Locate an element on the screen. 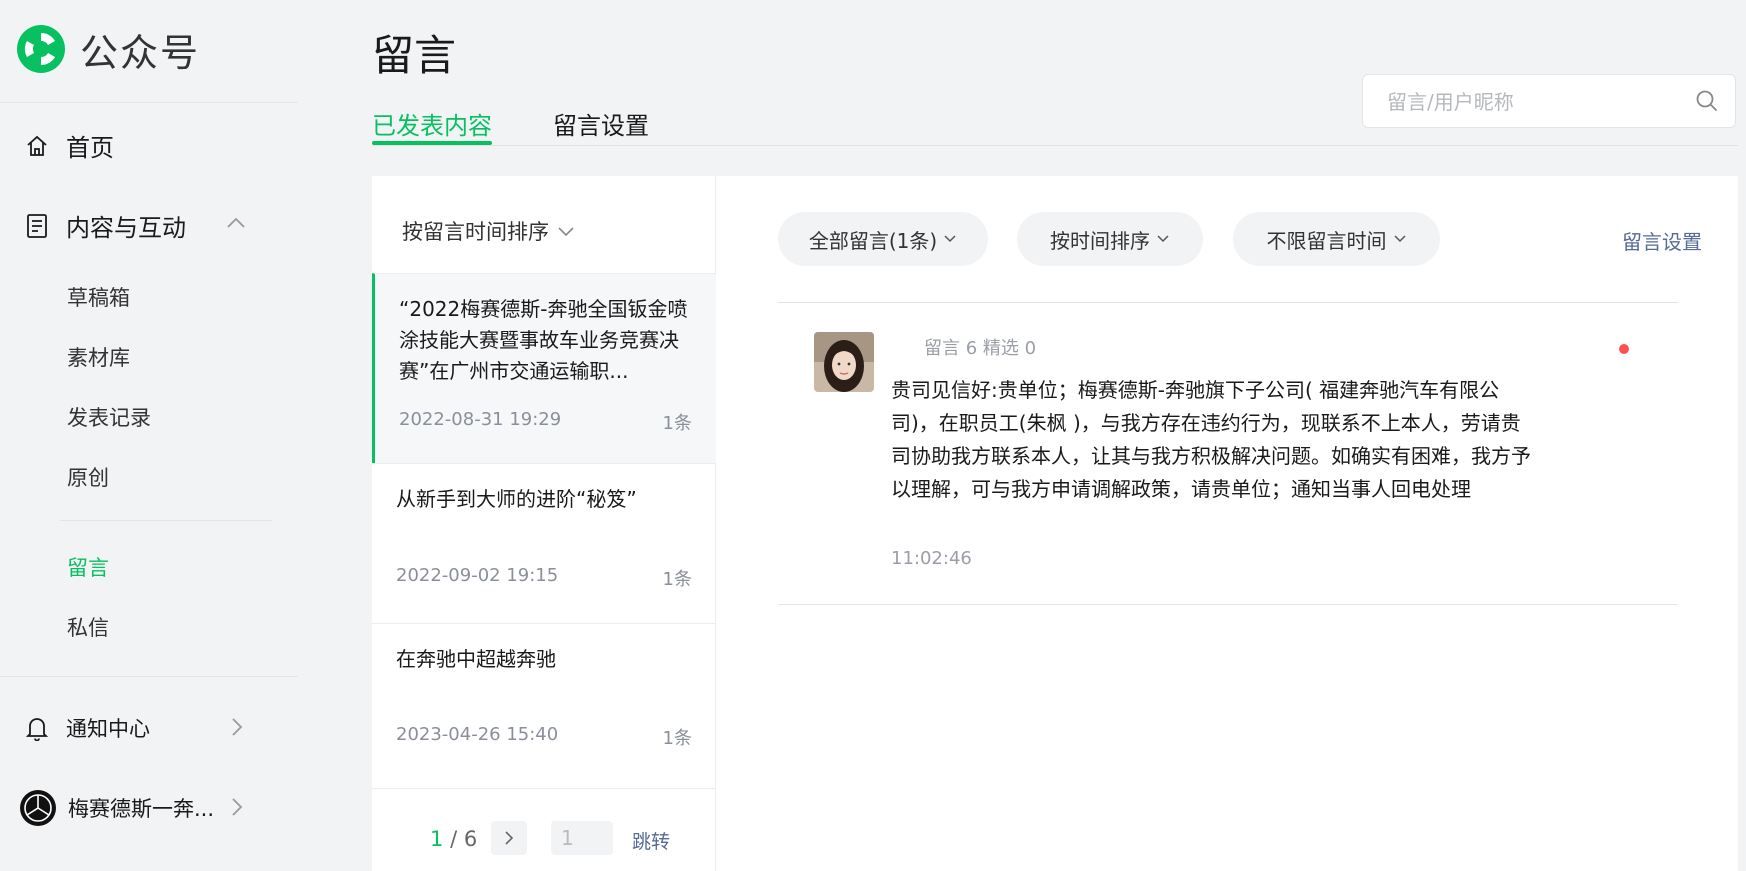 Image resolution: width=1746 pixels, height=871 pixels. article-date: 2022-09-02 19:15 is located at coordinates (477, 575).